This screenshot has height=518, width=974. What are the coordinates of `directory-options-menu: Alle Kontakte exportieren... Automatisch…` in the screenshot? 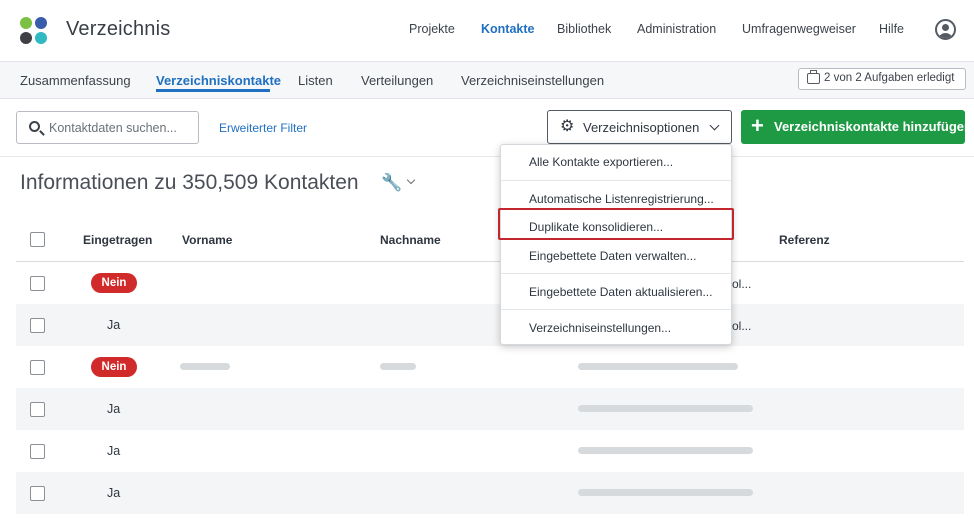 It's located at (616, 244).